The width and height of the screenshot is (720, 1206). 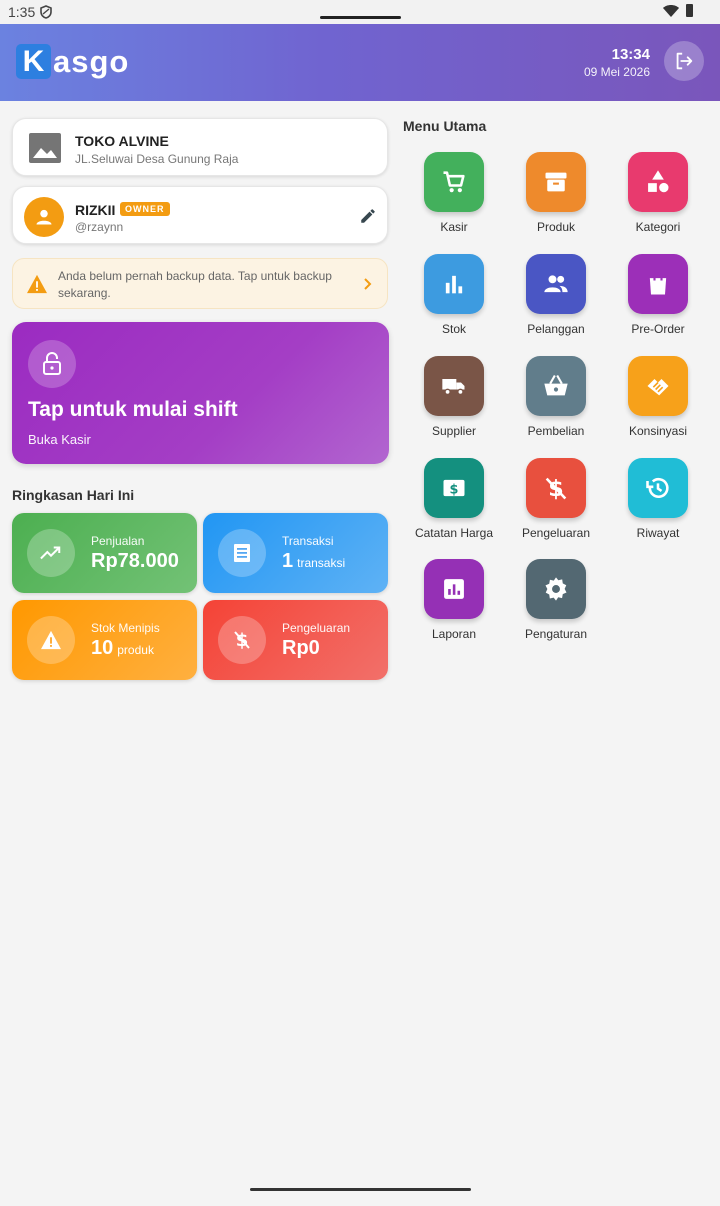 I want to click on low-stock-stat-card: Stok Menipis 10 produk, so click(x=104, y=640).